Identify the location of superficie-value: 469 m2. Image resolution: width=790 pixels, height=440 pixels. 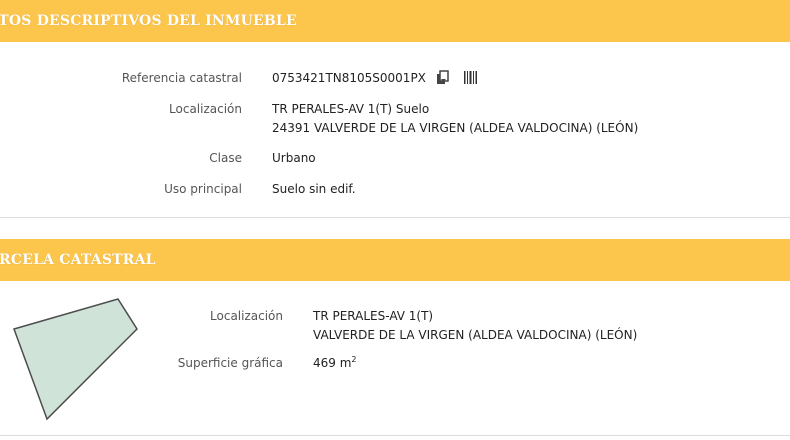
(335, 363).